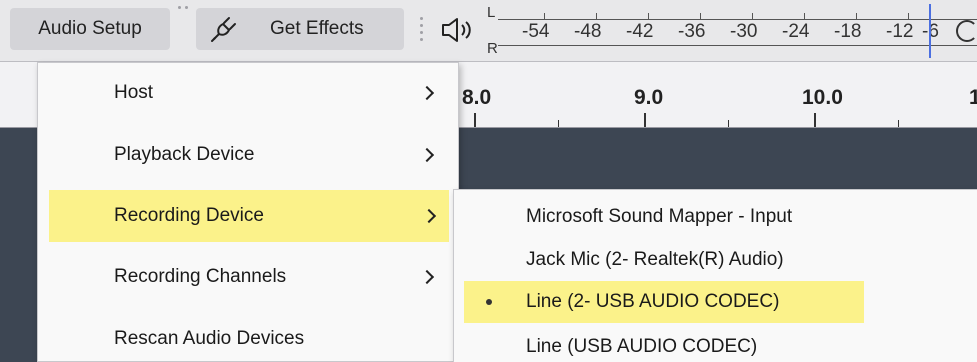 The image size is (977, 362). I want to click on ruler-label: 8.0, so click(477, 97).